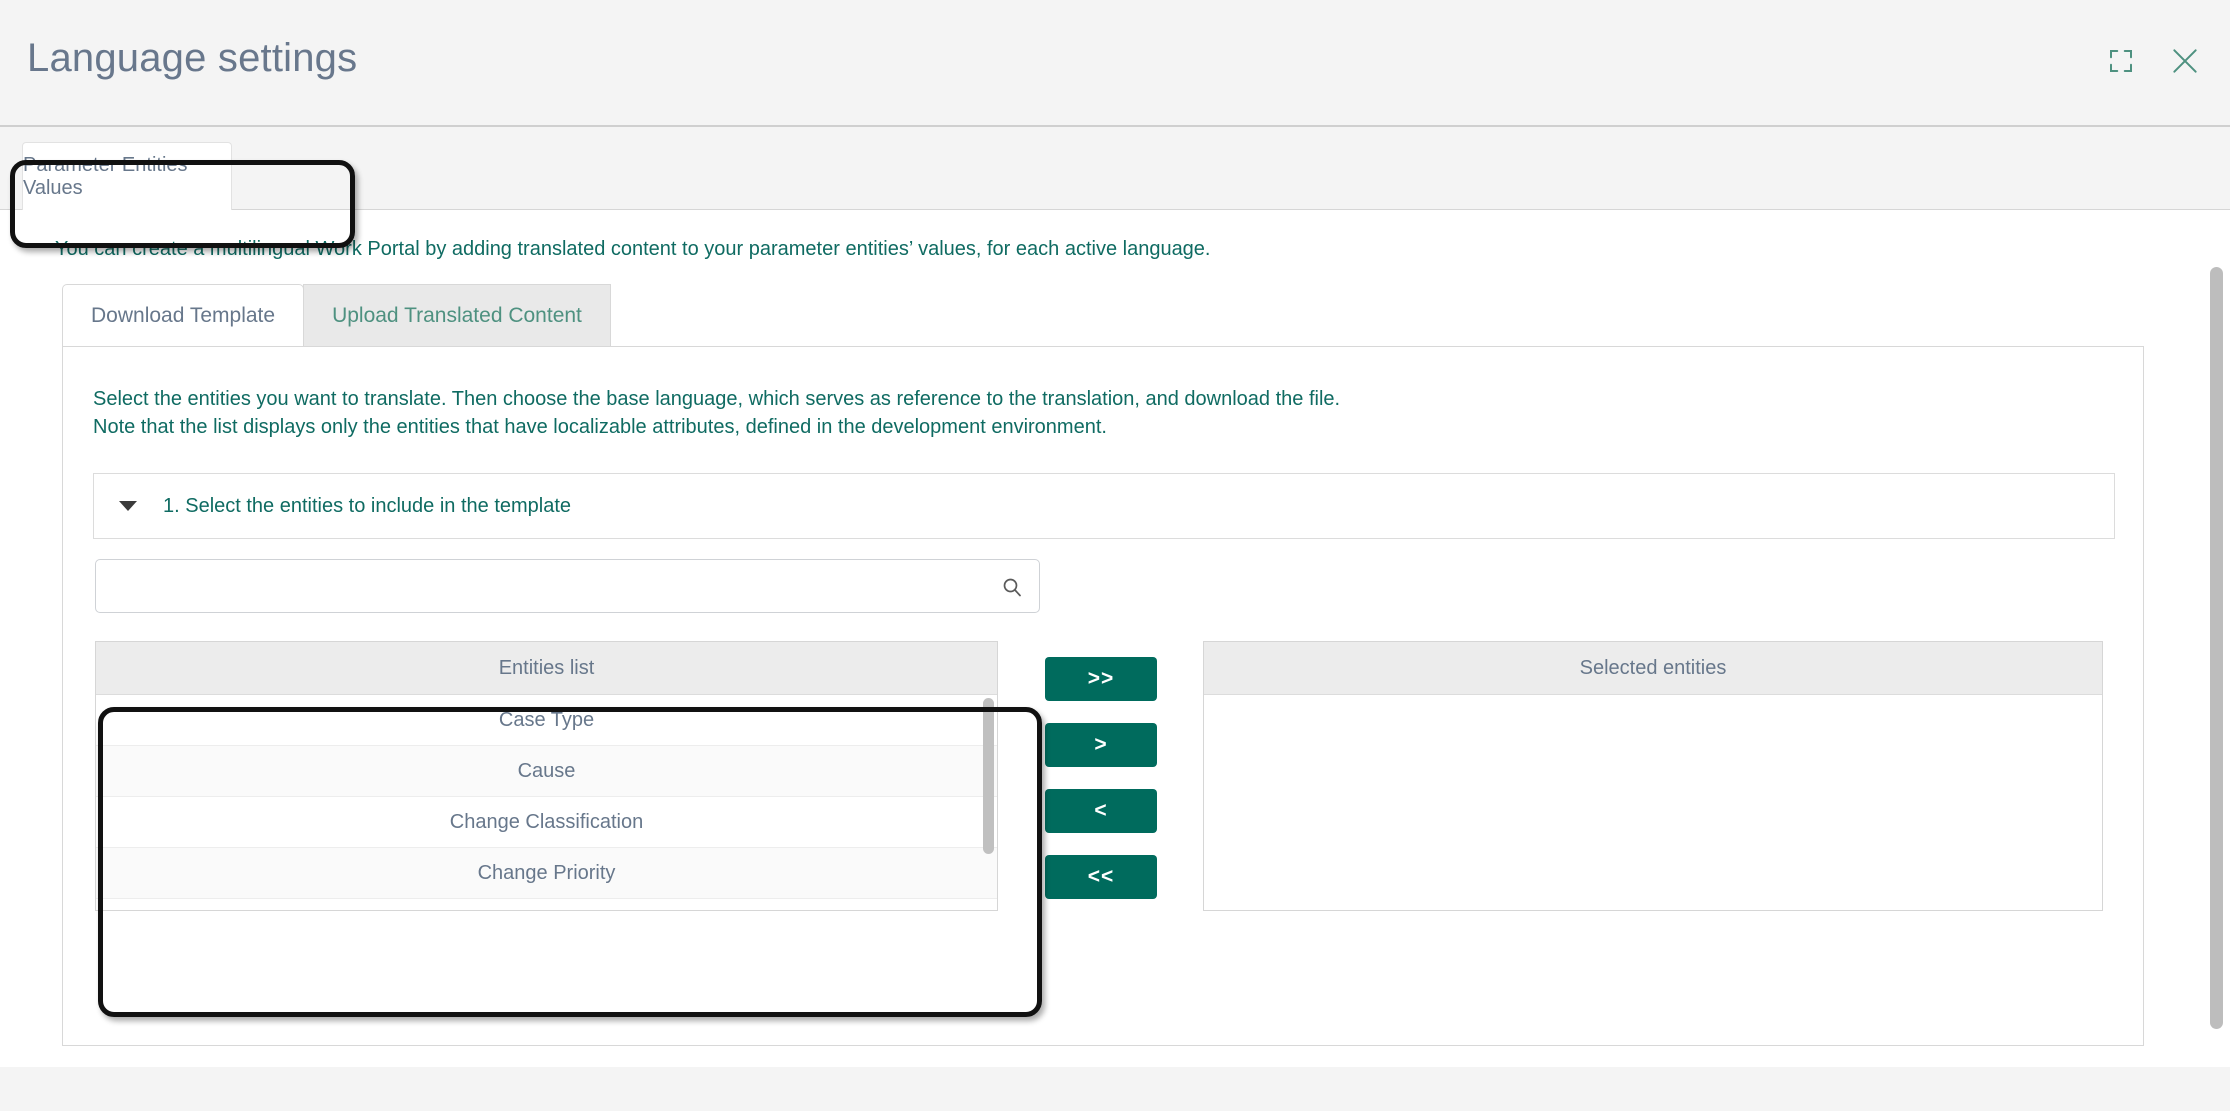 The image size is (2230, 1111). What do you see at coordinates (538, 586) in the screenshot?
I see `search-input` at bounding box center [538, 586].